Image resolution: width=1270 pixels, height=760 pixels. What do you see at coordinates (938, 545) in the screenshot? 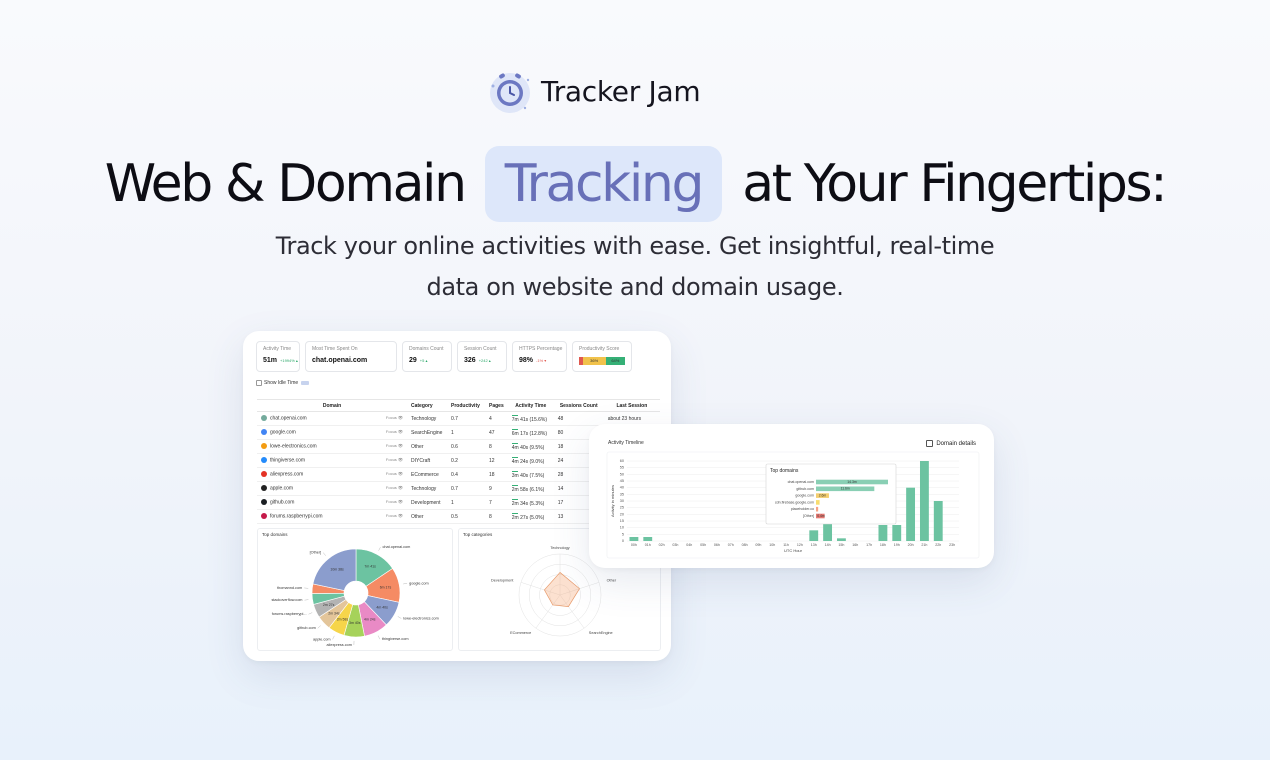
I see `timeline-xtick: 22h` at bounding box center [938, 545].